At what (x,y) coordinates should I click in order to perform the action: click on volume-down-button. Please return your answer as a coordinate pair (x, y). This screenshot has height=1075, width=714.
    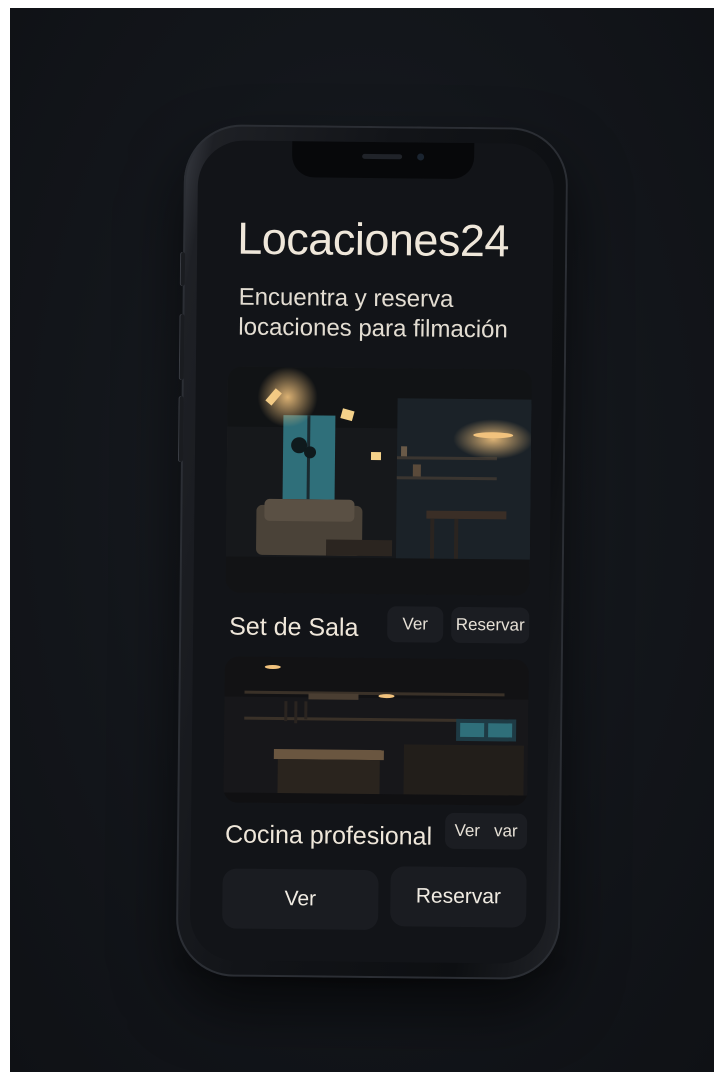
    Looking at the image, I should click on (180, 429).